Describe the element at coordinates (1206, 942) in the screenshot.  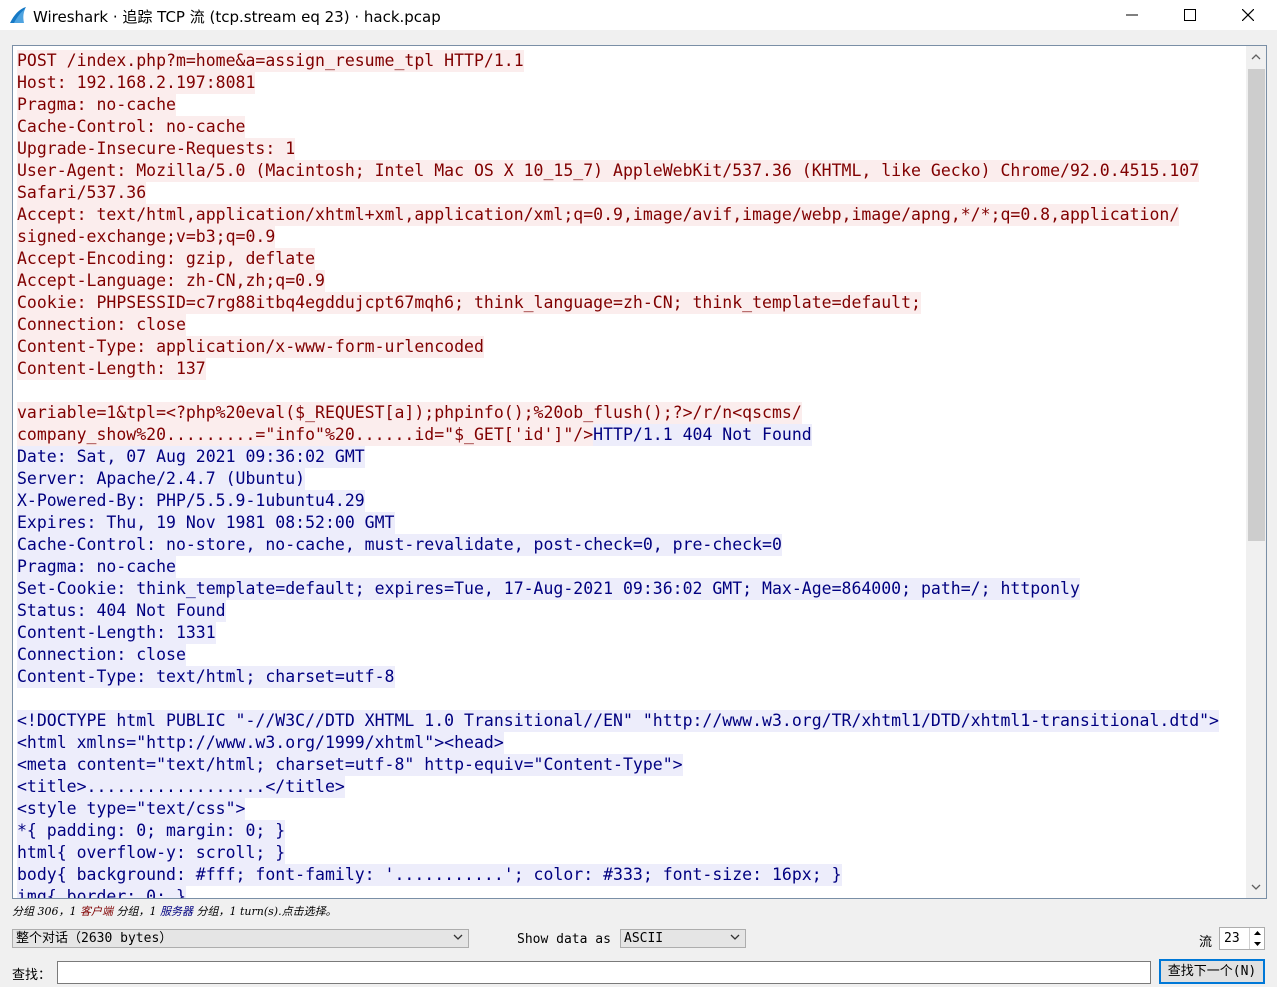
I see `stream-number-label: 流` at that location.